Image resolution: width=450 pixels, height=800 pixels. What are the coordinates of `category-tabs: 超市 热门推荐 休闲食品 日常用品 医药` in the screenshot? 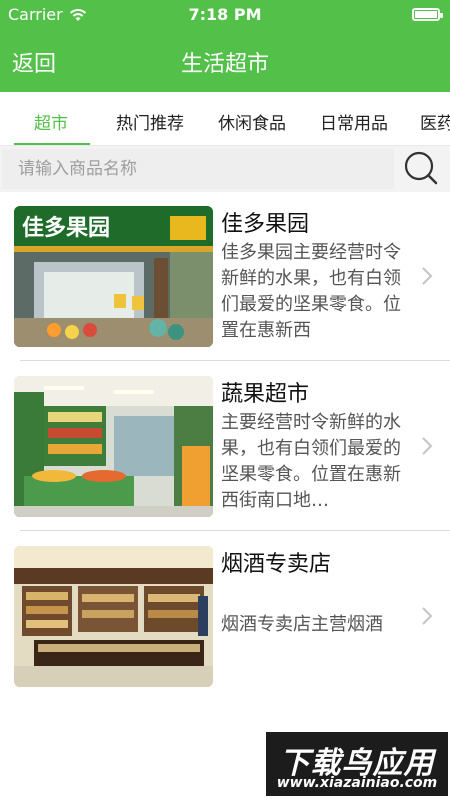 It's located at (225, 119).